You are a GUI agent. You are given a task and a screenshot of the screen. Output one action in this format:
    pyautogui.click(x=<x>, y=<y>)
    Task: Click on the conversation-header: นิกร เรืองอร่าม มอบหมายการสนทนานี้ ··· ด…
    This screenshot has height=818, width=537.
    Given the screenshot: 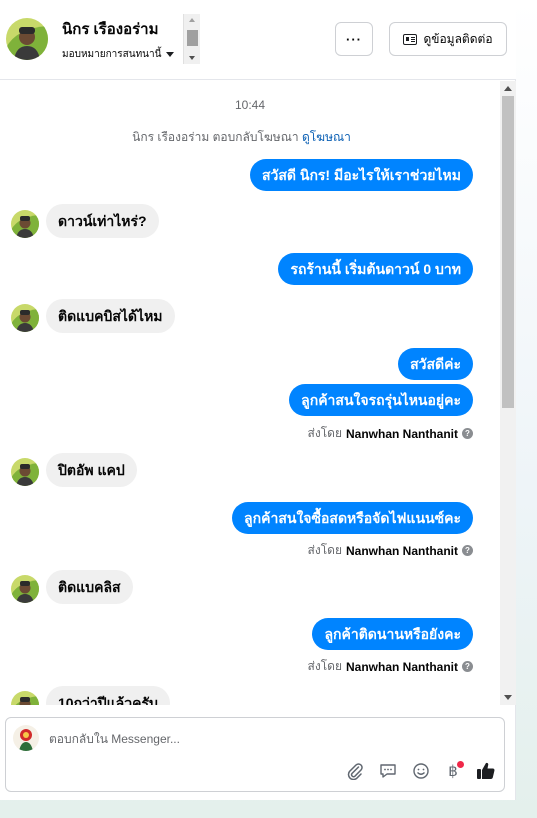 What is the action you would take?
    pyautogui.click(x=258, y=40)
    